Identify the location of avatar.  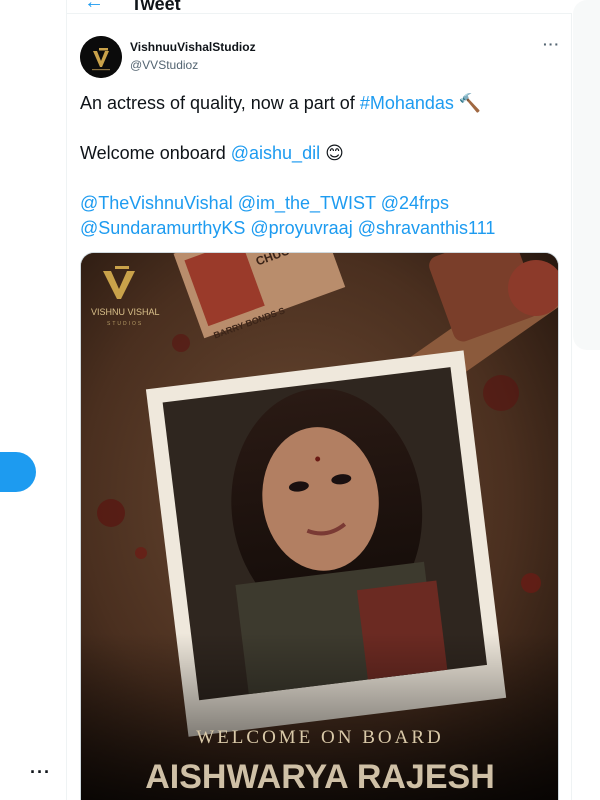
(101, 57).